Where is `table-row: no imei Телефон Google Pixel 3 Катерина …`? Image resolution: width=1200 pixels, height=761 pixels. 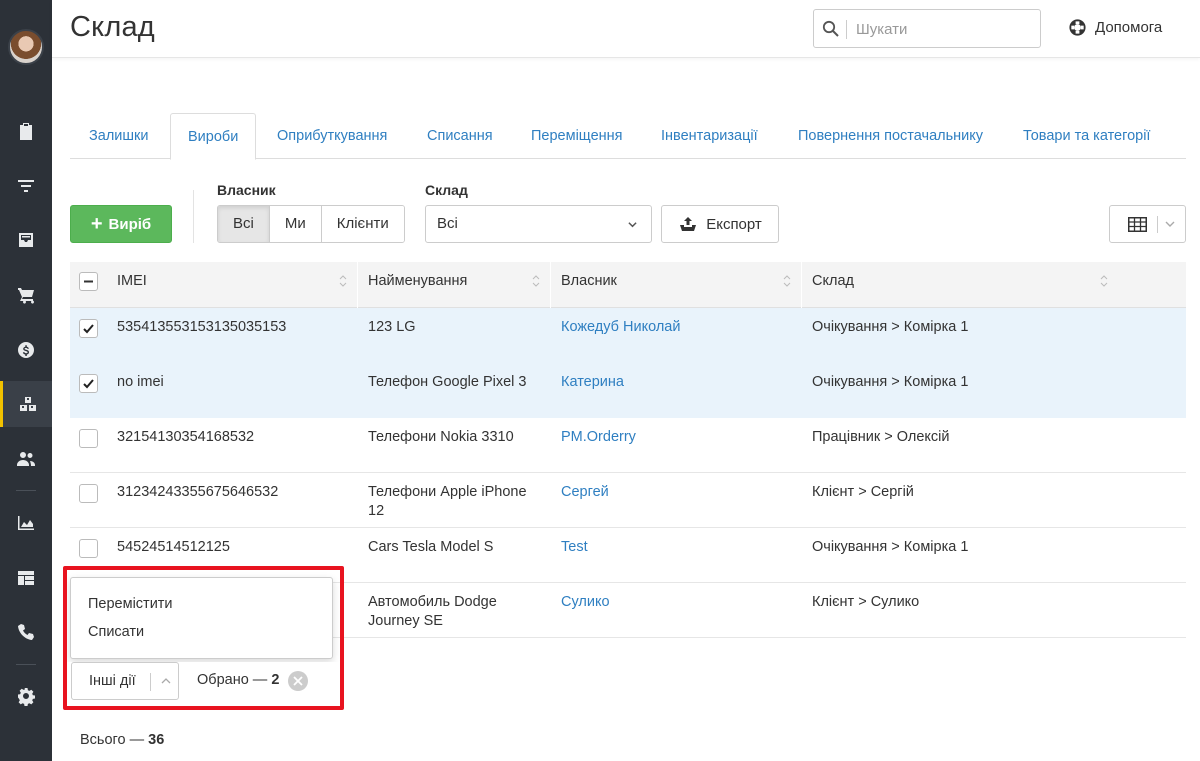 table-row: no imei Телефон Google Pixel 3 Катерина … is located at coordinates (628, 390).